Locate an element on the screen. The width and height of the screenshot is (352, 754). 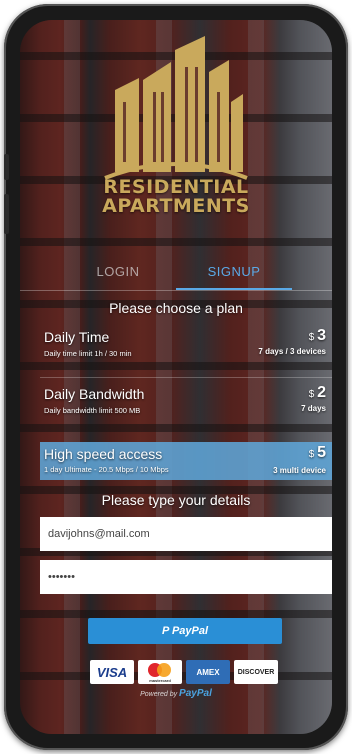
visa-card-icon: VISA is located at coordinates (112, 672).